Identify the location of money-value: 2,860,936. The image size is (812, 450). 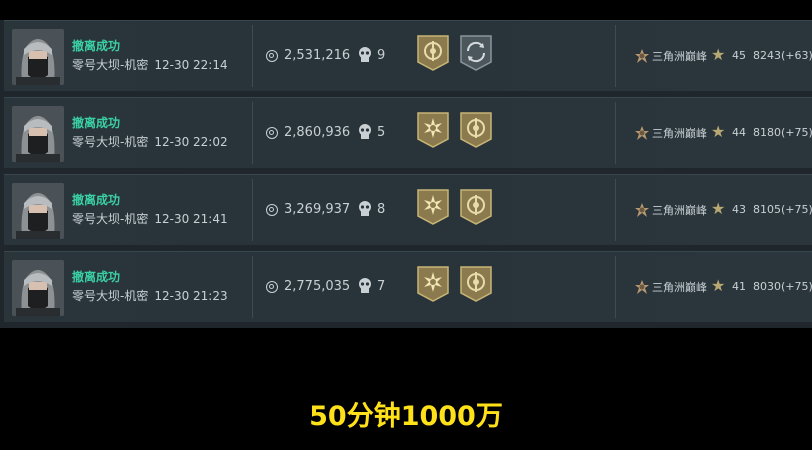
(317, 132).